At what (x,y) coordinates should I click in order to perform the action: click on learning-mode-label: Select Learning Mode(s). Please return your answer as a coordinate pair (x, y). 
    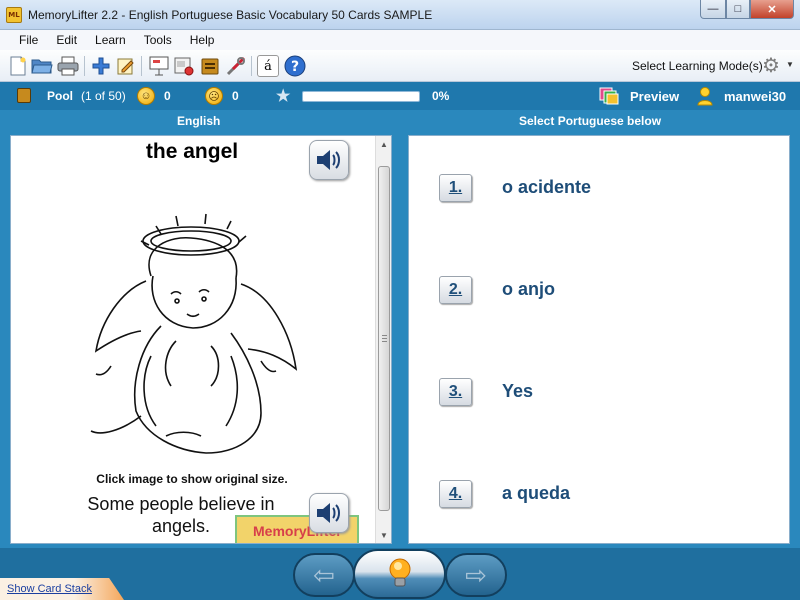
    Looking at the image, I should click on (697, 66).